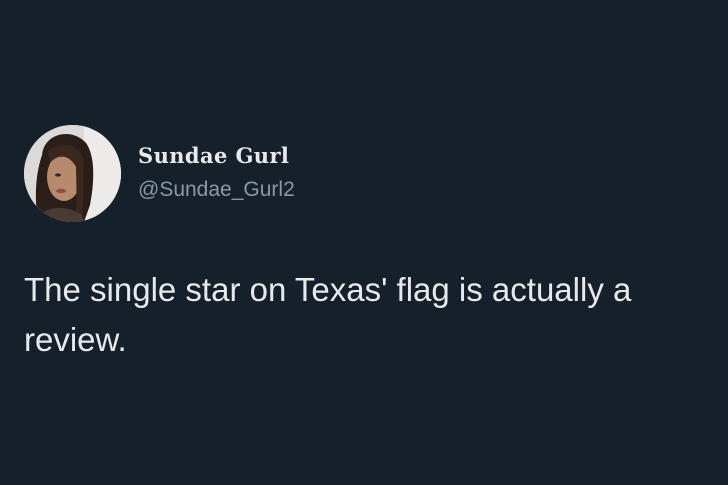 This screenshot has width=728, height=485. I want to click on author-handle: @Sundae_Gurl2, so click(216, 190).